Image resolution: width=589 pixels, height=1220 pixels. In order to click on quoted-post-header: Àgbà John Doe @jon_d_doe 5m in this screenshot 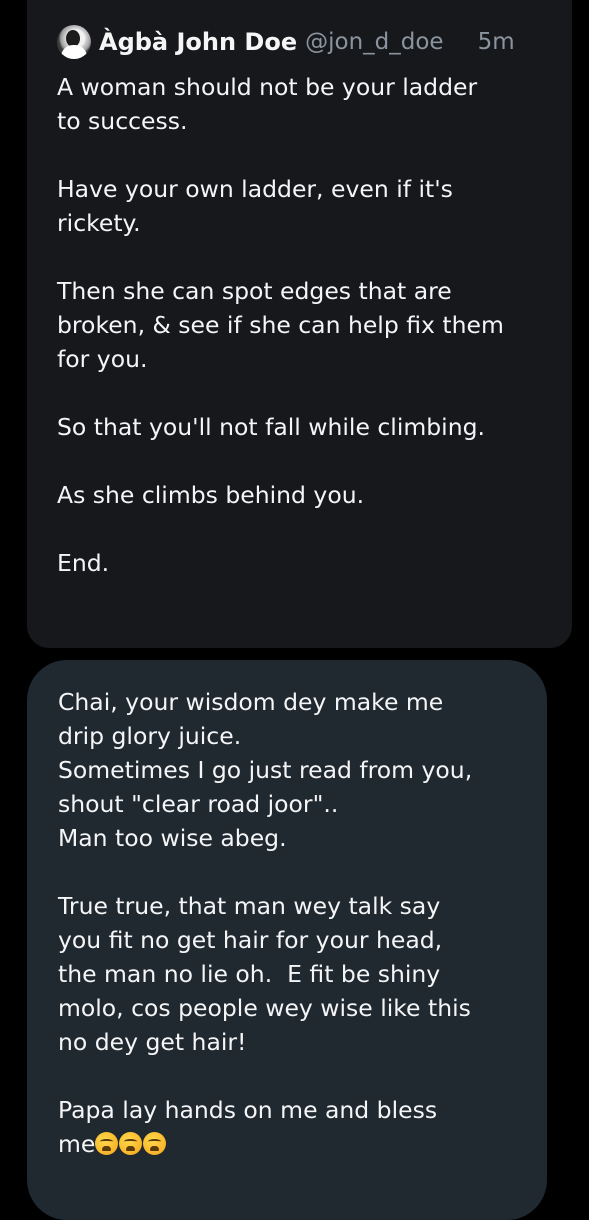, I will do `click(307, 42)`.